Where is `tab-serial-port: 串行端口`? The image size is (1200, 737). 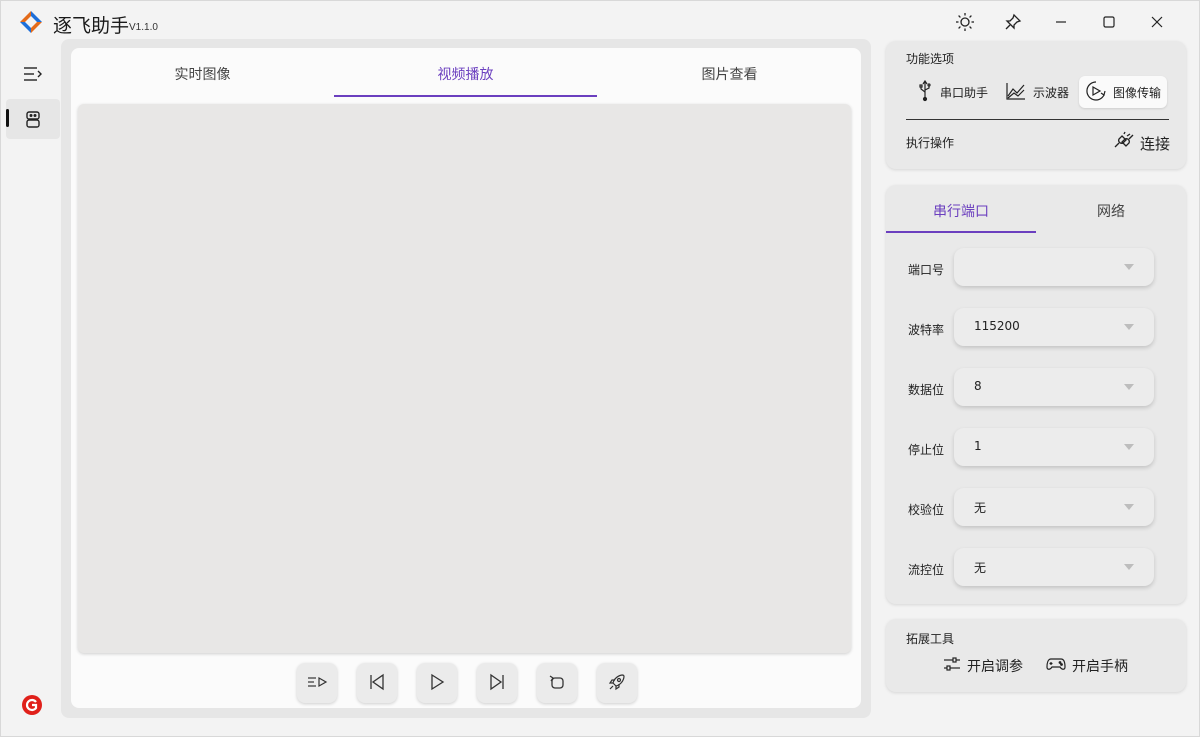 tab-serial-port: 串行端口 is located at coordinates (961, 210).